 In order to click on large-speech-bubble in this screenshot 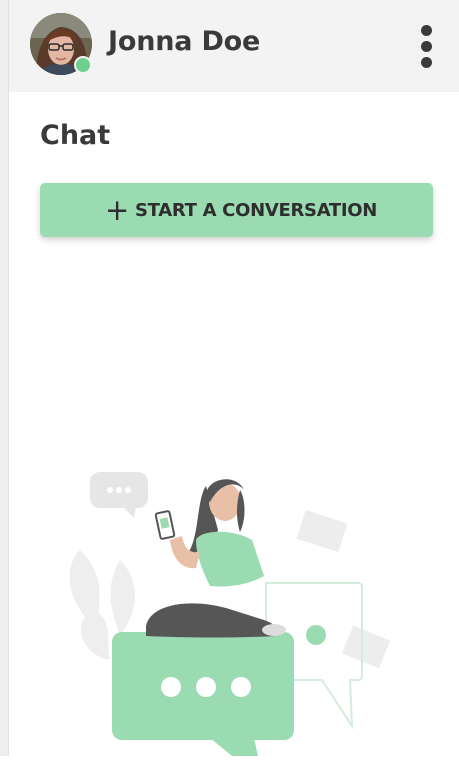, I will do `click(203, 694)`.